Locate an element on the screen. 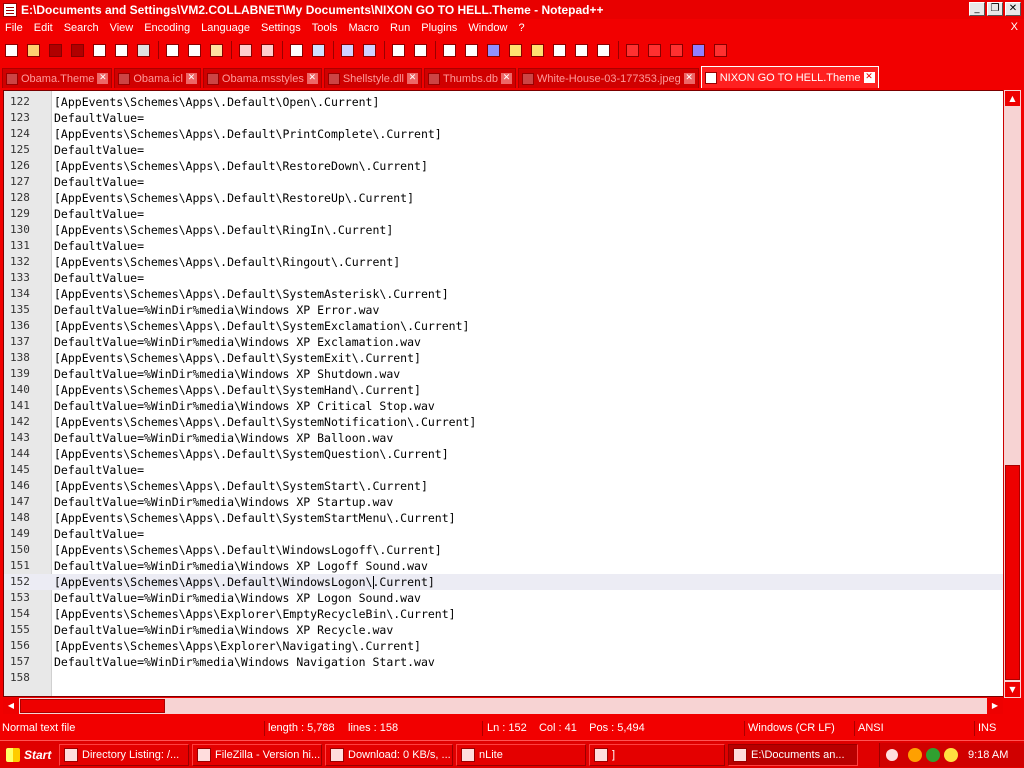 The width and height of the screenshot is (1024, 768). editor-line: 129 DefaultValue= is located at coordinates (504, 214).